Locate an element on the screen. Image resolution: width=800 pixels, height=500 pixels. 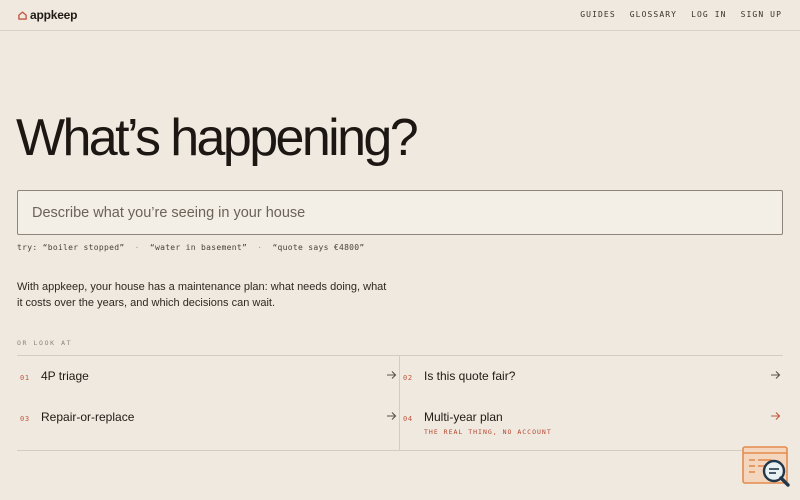
link-number: 01 is located at coordinates (25, 378).